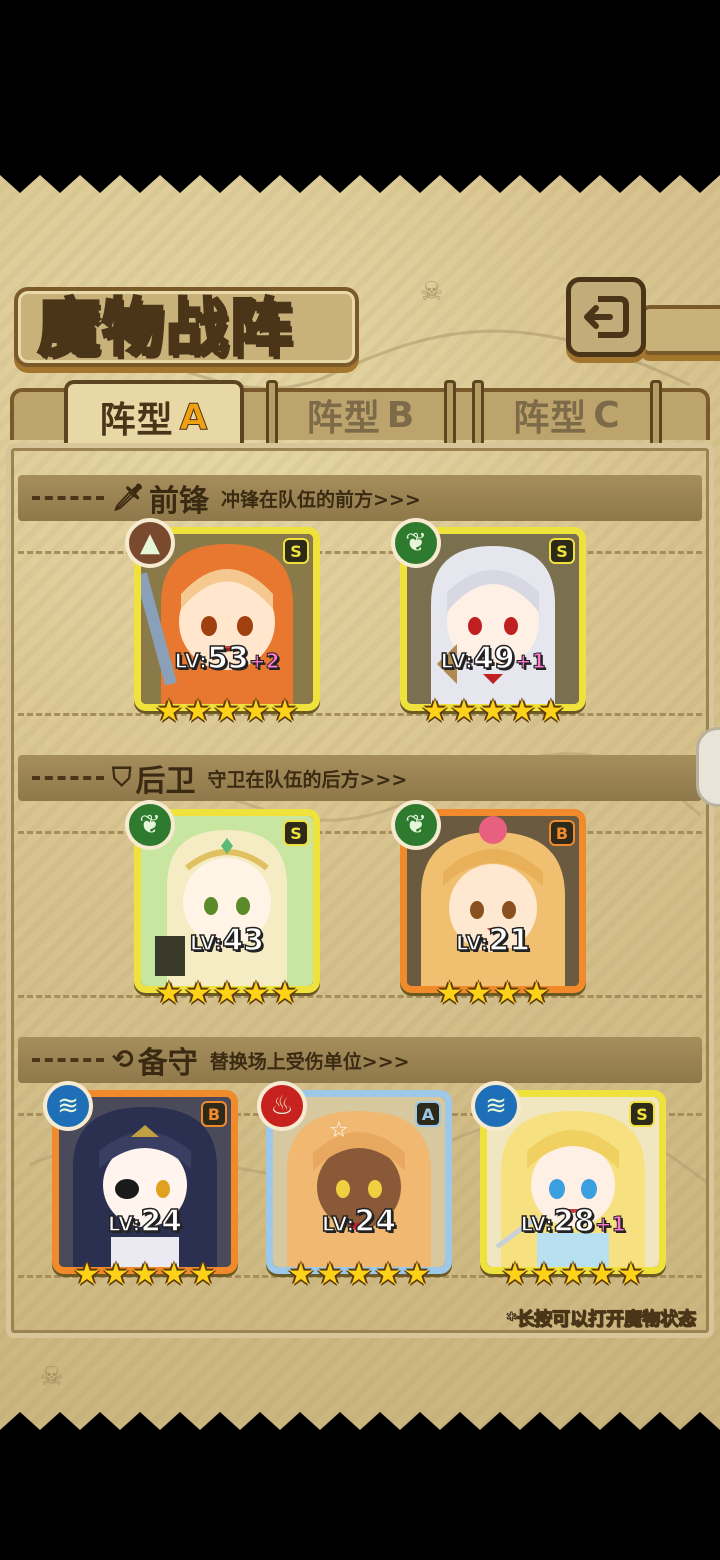  I want to click on monster-card-reserve-1: ≋ B LV:24 ★ ★ ★ ★ ★, so click(140, 1185).